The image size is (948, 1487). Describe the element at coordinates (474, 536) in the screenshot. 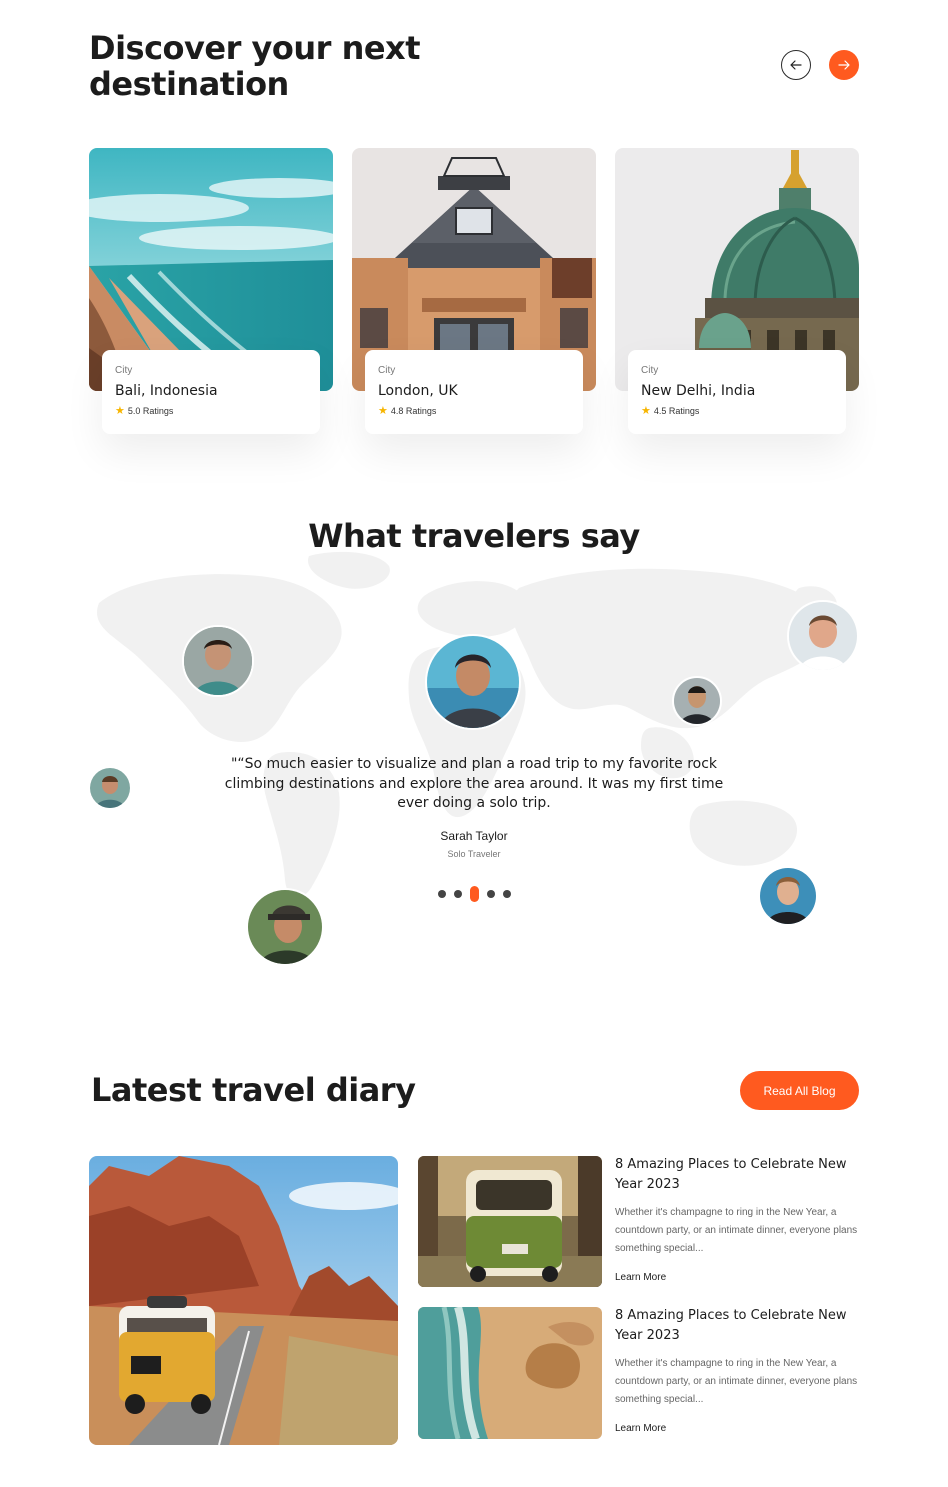

I see `testimonials-title: What travelers say` at that location.